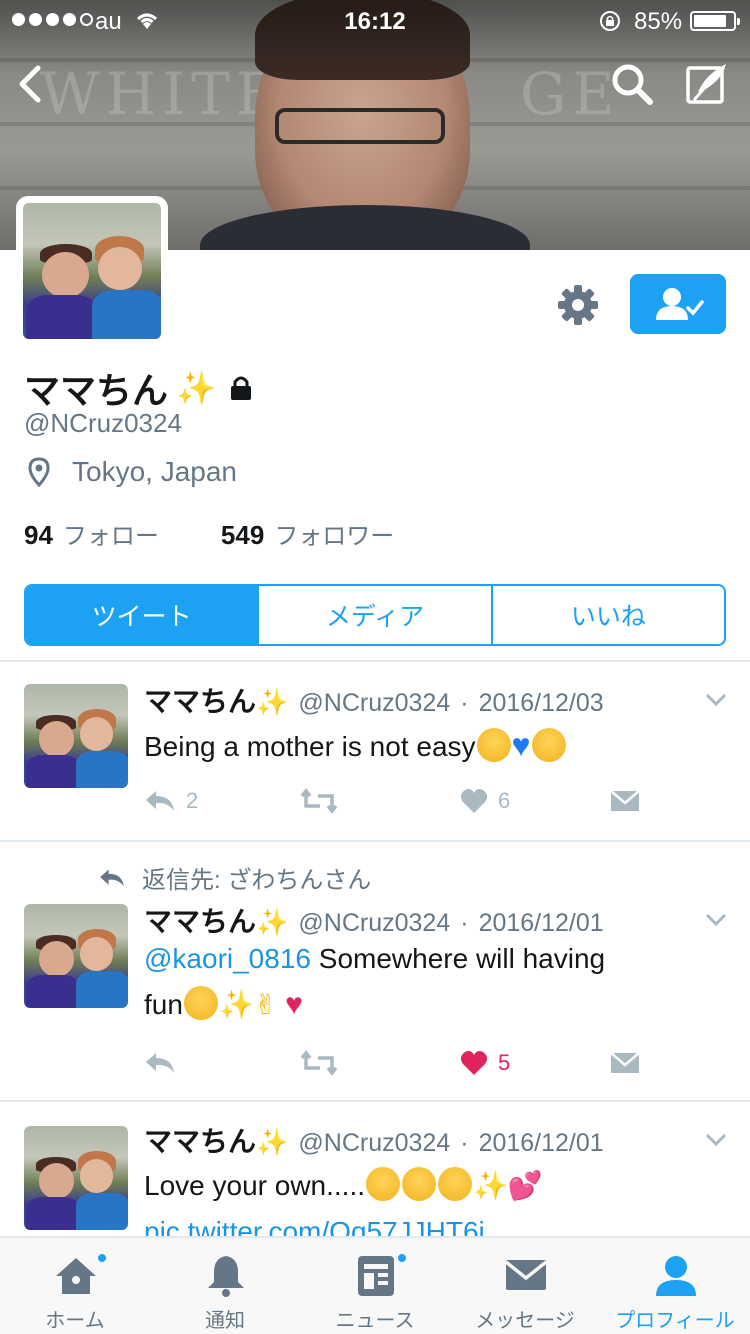 This screenshot has height=1334, width=750. I want to click on tabbar-label: 通知, so click(225, 1321).